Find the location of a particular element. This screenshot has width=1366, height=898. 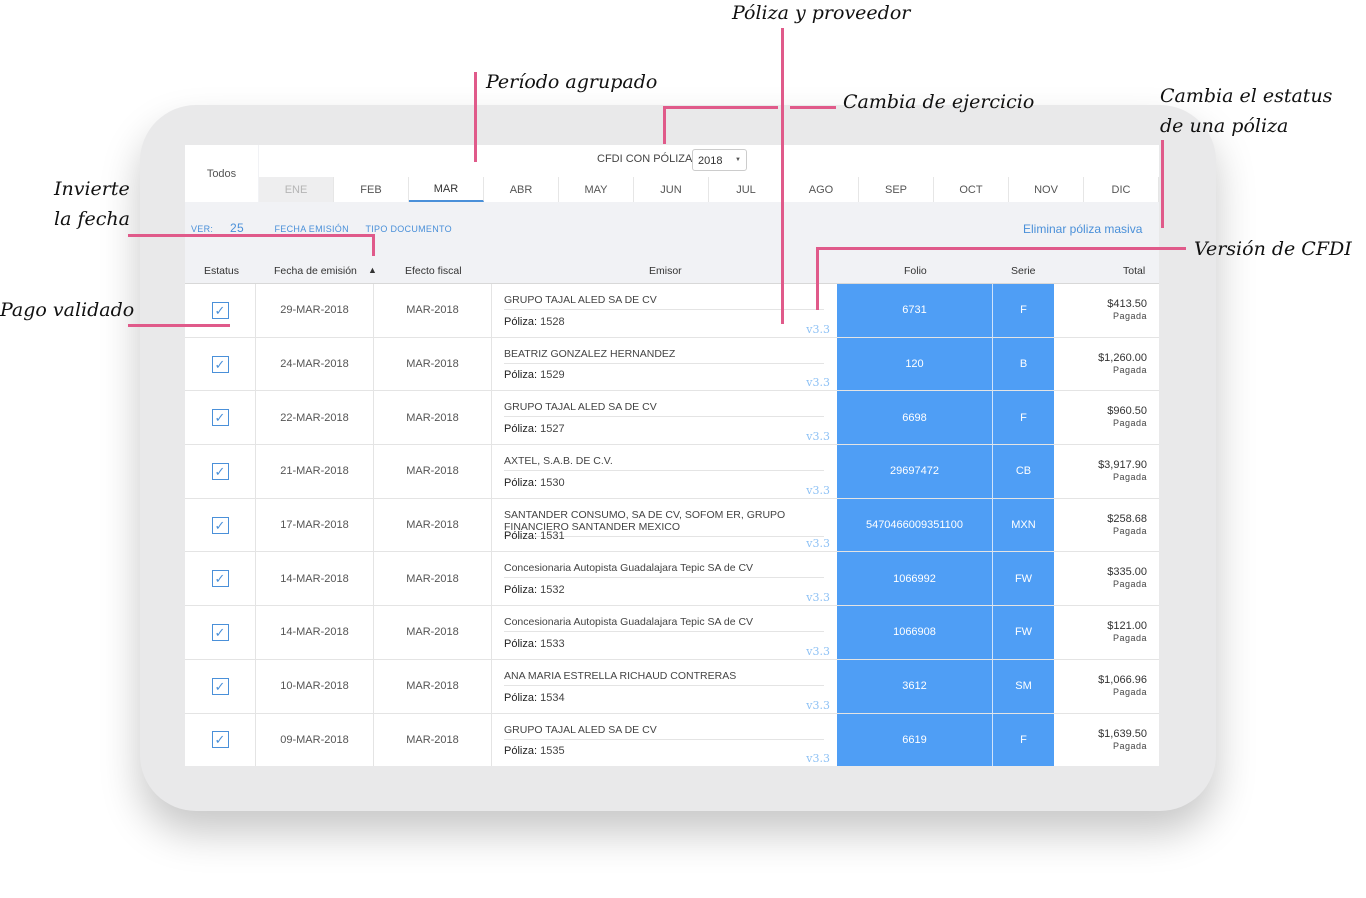

poliza-info: Póliza: 1532 is located at coordinates (534, 590).